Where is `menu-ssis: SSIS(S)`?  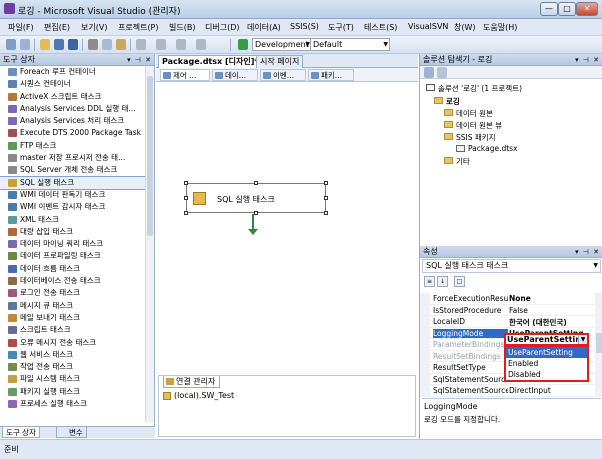
menu-ssis: SSIS(S) is located at coordinates (304, 26).